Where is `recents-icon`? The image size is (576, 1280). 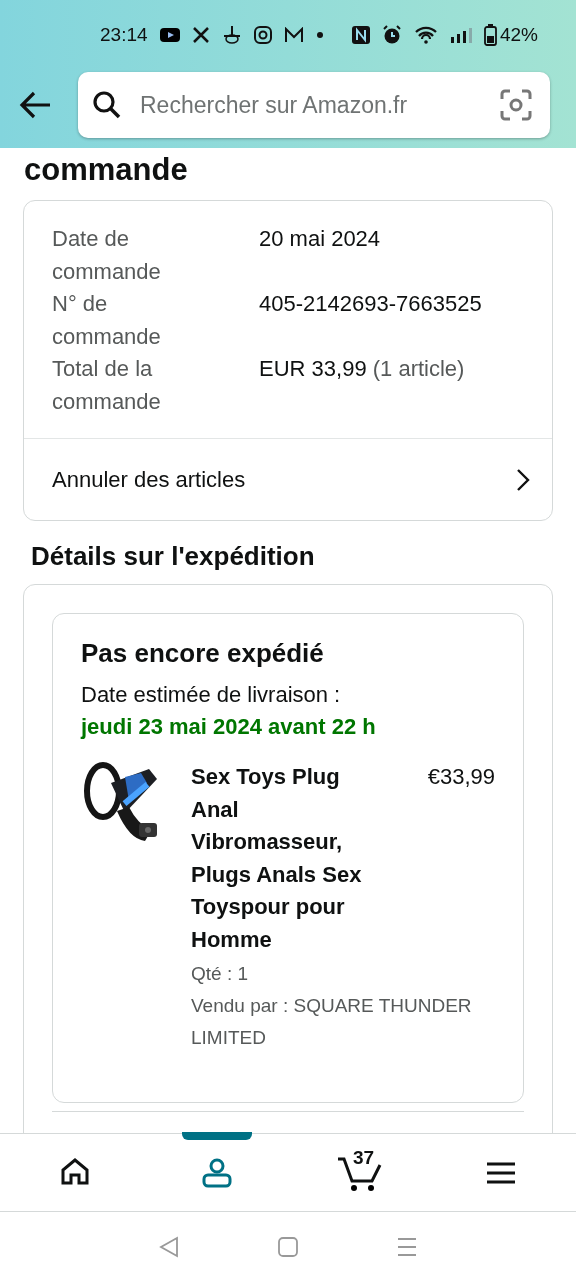 recents-icon is located at coordinates (406, 1247).